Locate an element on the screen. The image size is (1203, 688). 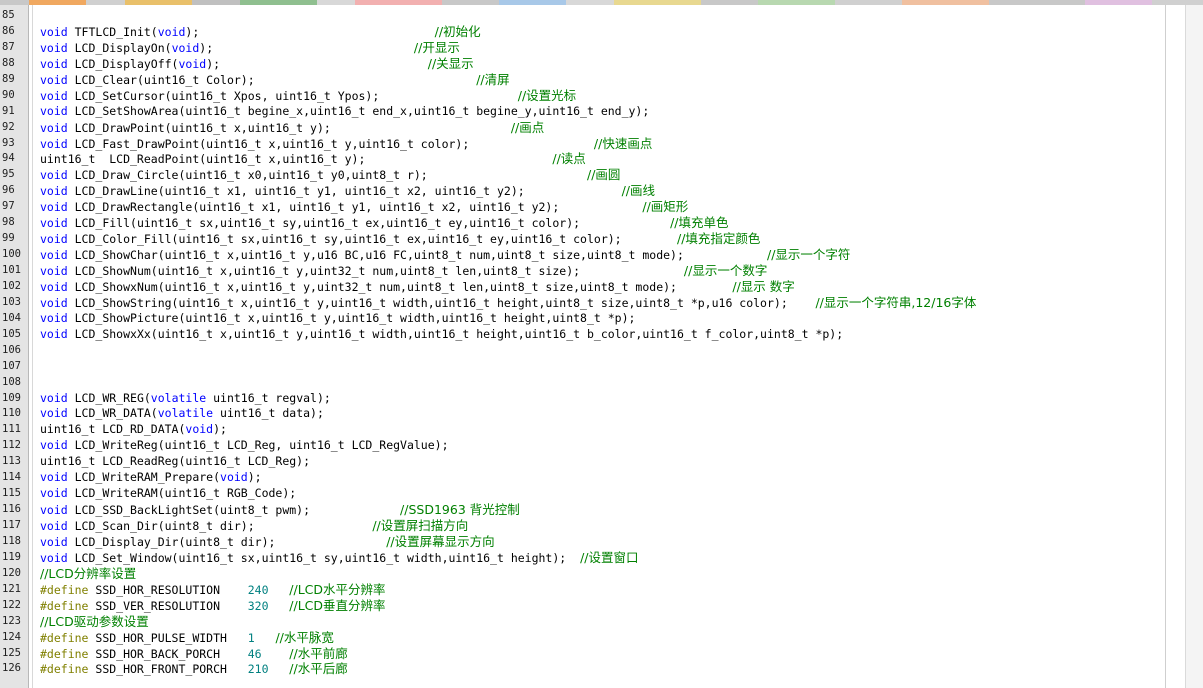
line-number: 92 is located at coordinates (8, 126).